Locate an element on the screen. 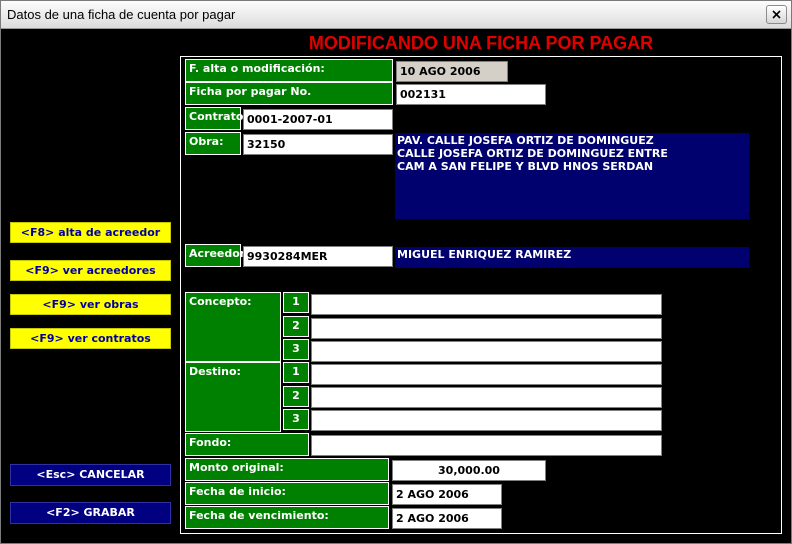 The height and width of the screenshot is (544, 792). contrato-field is located at coordinates (318, 119).